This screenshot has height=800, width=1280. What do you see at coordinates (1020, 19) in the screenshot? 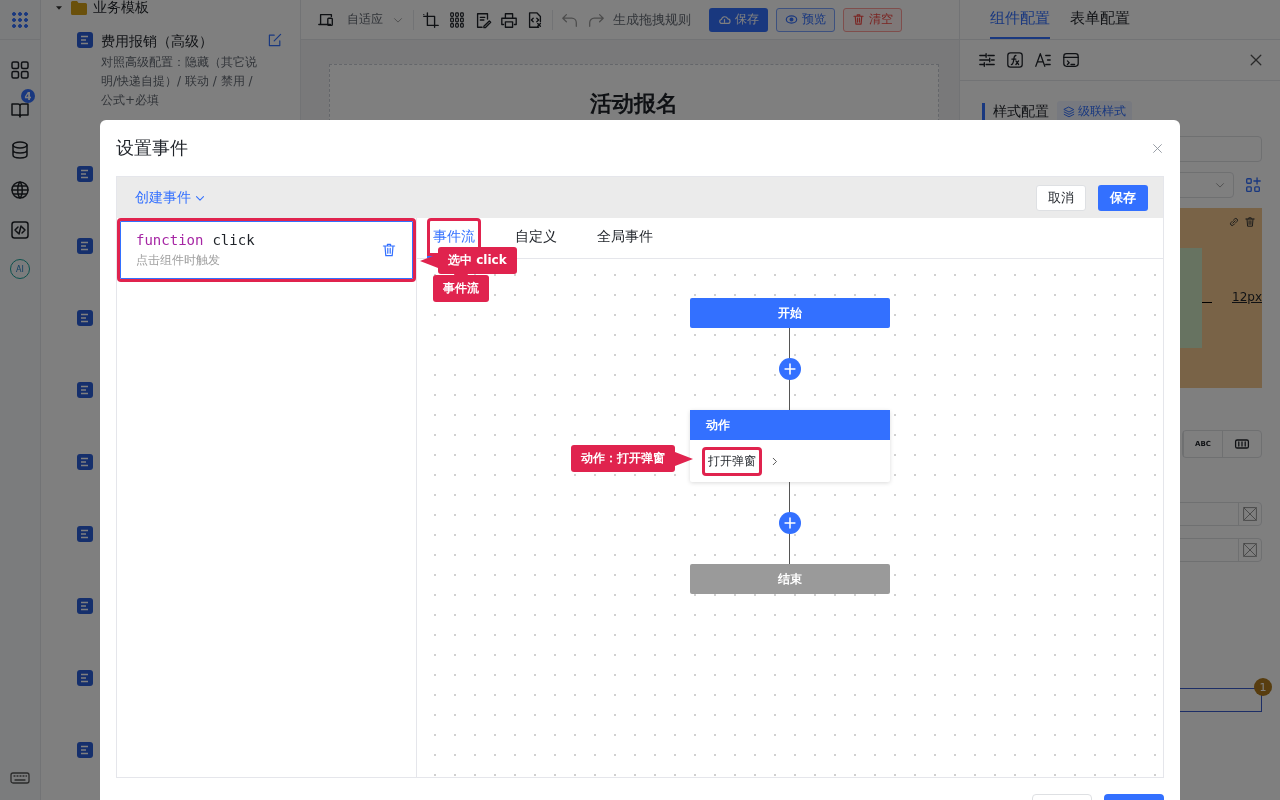
I see `panel-tab: 组件配置` at bounding box center [1020, 19].